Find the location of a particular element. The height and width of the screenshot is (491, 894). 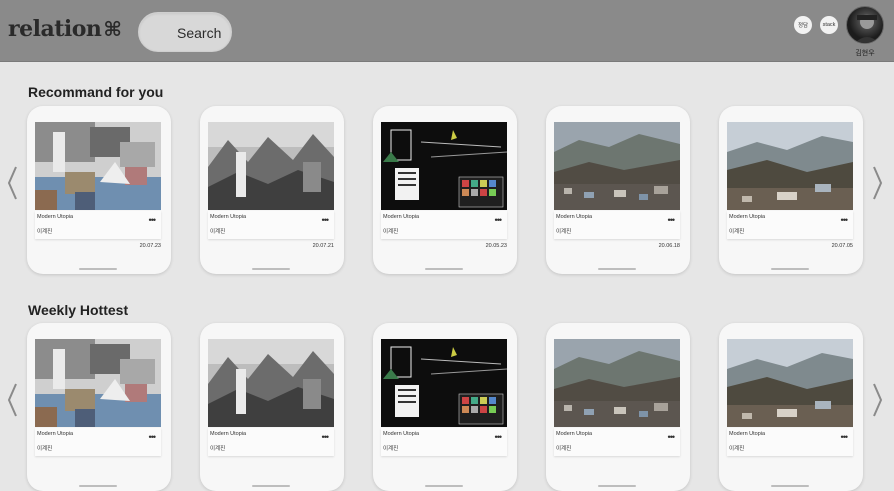

logo: relation ⌘ is located at coordinates (65, 29).